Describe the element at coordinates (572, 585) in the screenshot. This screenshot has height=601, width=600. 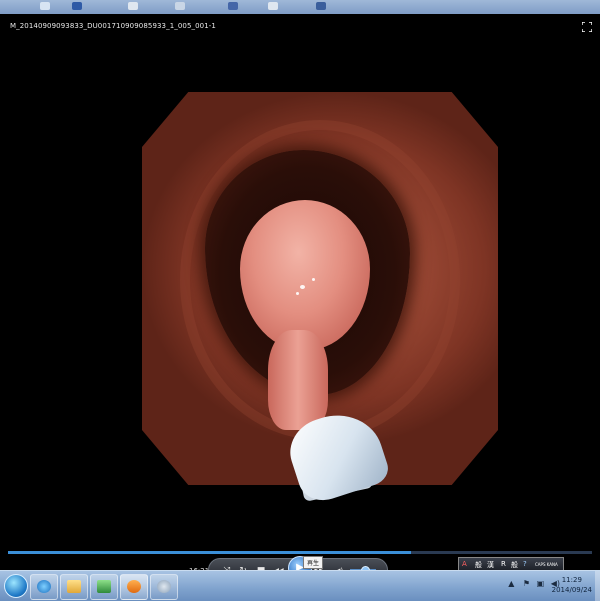
I see `system-clock: 11:29 2014/09/24` at that location.